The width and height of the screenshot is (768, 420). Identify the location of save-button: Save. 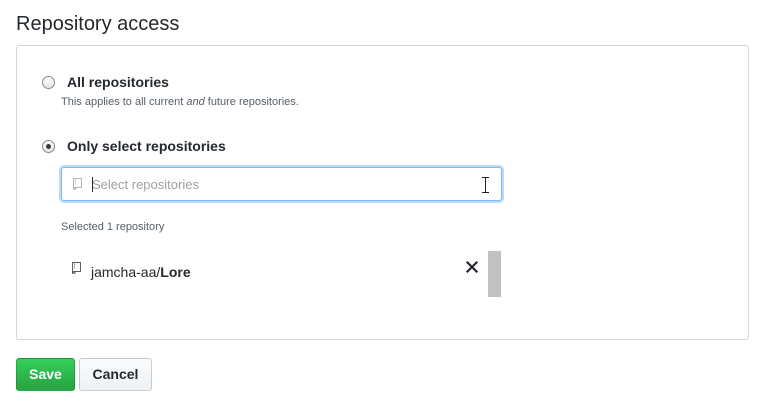
(45, 374).